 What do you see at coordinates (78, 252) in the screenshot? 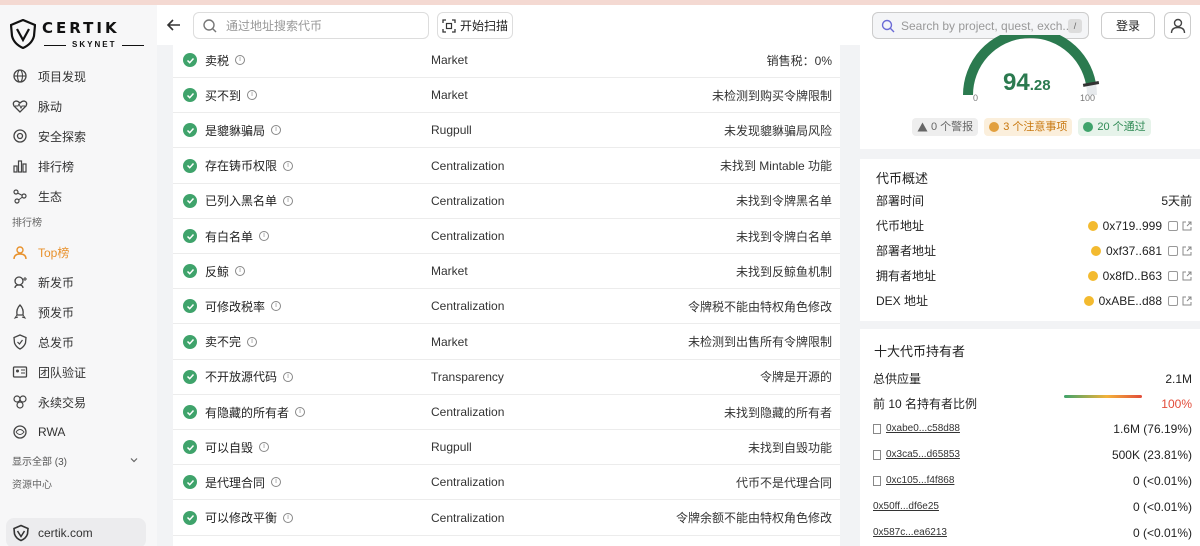
I see `sidebar-item-top: Top榜` at bounding box center [78, 252].